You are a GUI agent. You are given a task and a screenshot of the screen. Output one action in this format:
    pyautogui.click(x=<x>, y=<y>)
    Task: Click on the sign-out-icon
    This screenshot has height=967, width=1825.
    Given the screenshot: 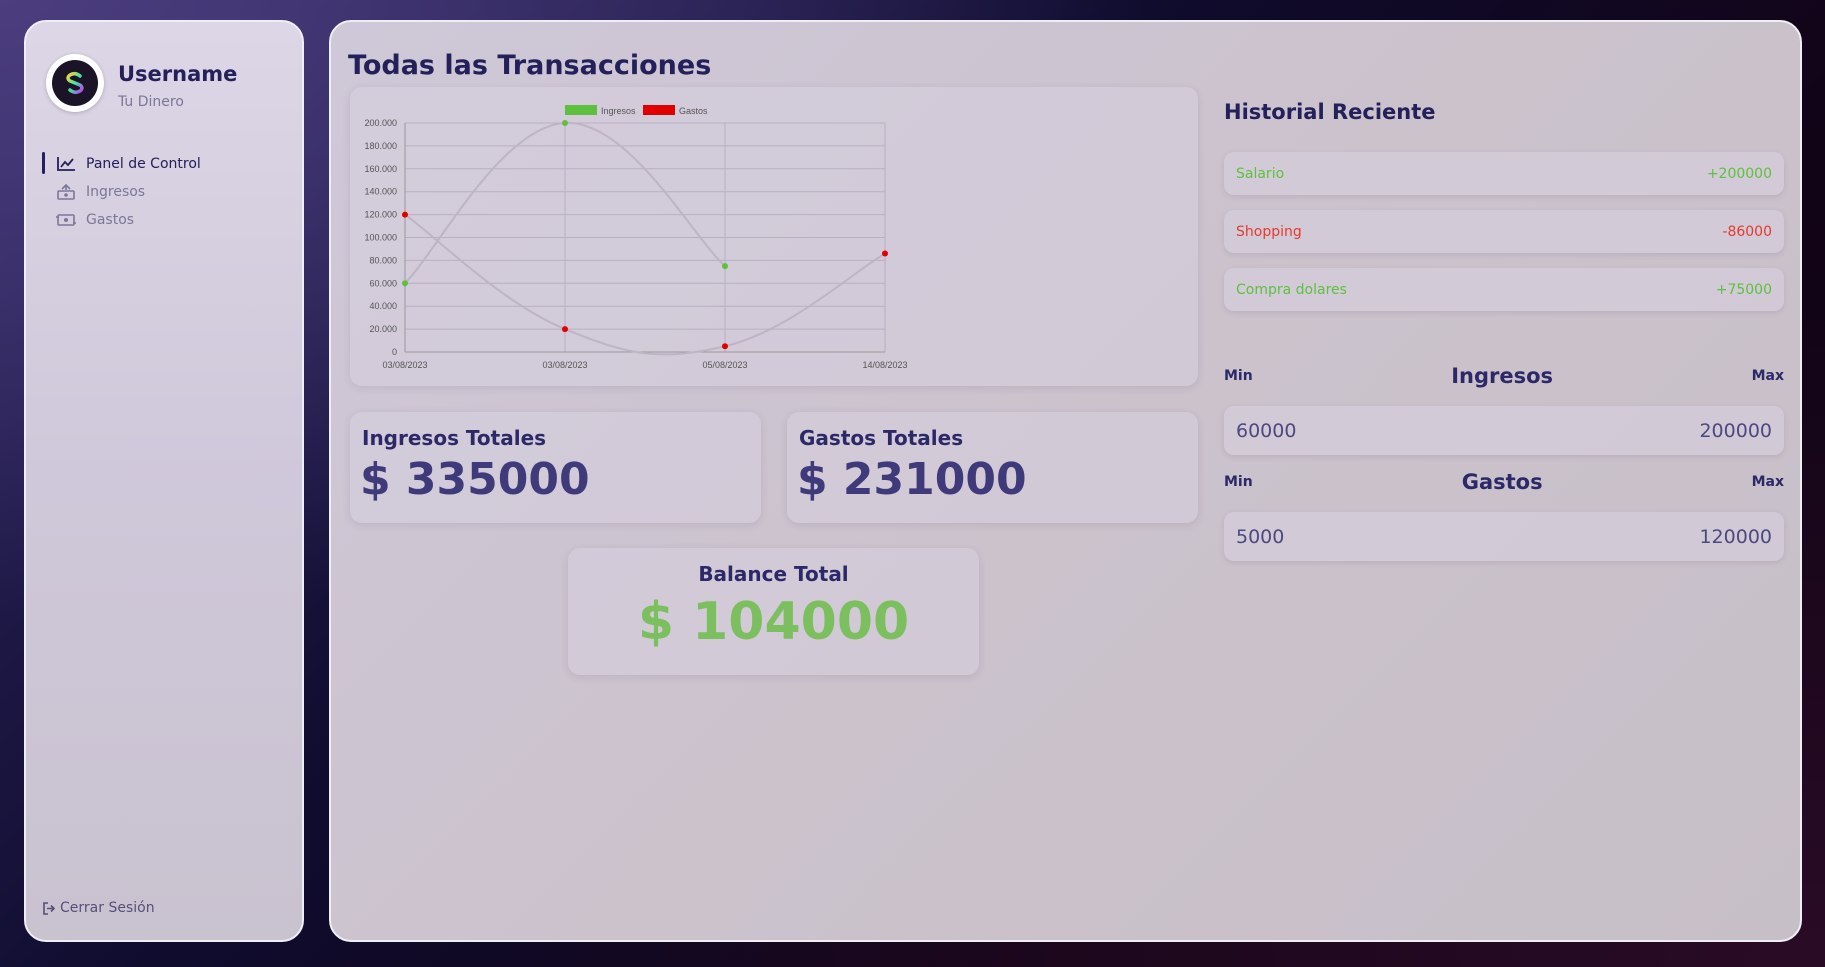 What is the action you would take?
    pyautogui.click(x=49, y=908)
    